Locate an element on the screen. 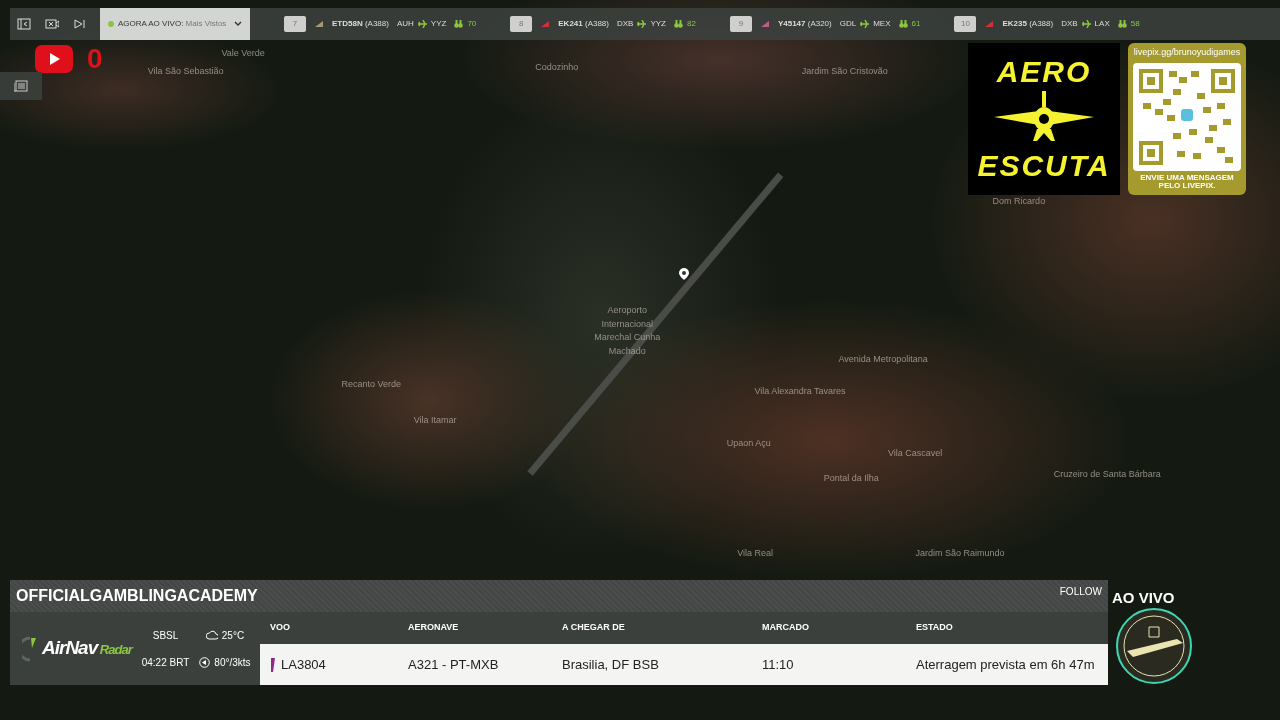 Image resolution: width=1280 pixels, height=720 pixels. map-place-label: Jardim São Raimundo is located at coordinates (960, 554).